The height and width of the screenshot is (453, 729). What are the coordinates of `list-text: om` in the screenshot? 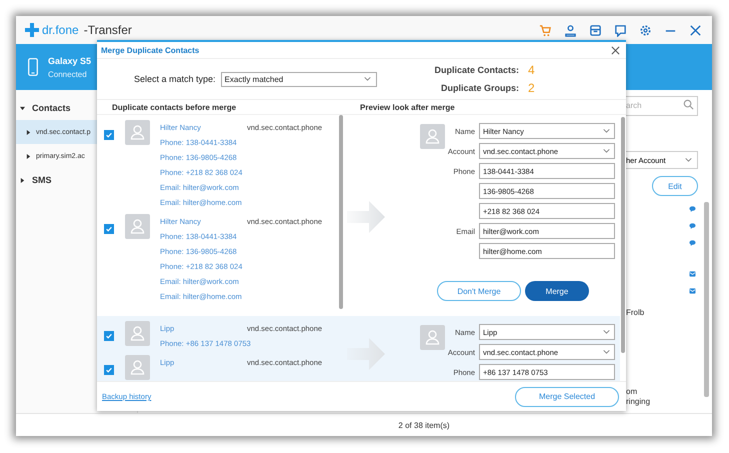 It's located at (632, 392).